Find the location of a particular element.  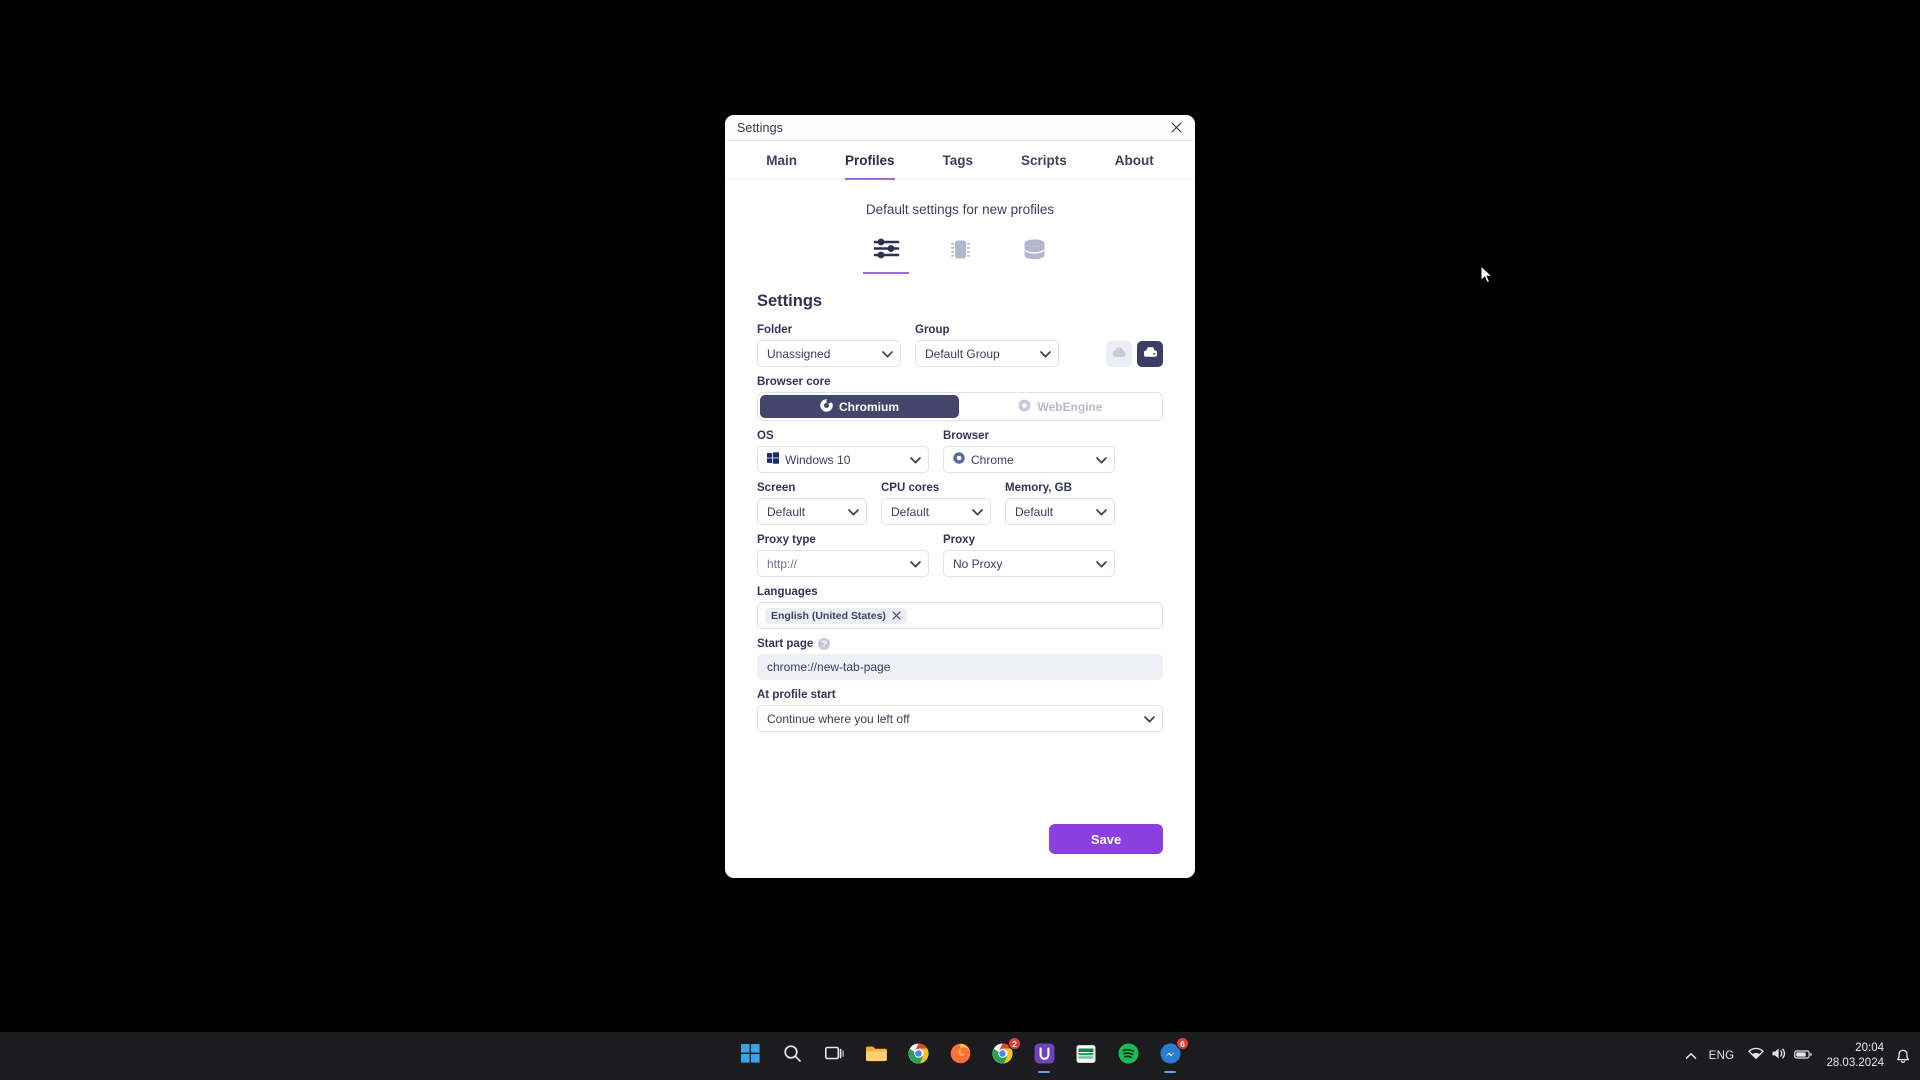

task-view-button is located at coordinates (834, 1056).